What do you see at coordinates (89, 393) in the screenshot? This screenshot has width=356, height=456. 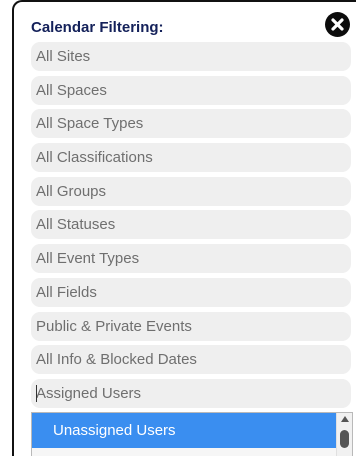 I see `filter-assigned-users-label: Assigned Users` at bounding box center [89, 393].